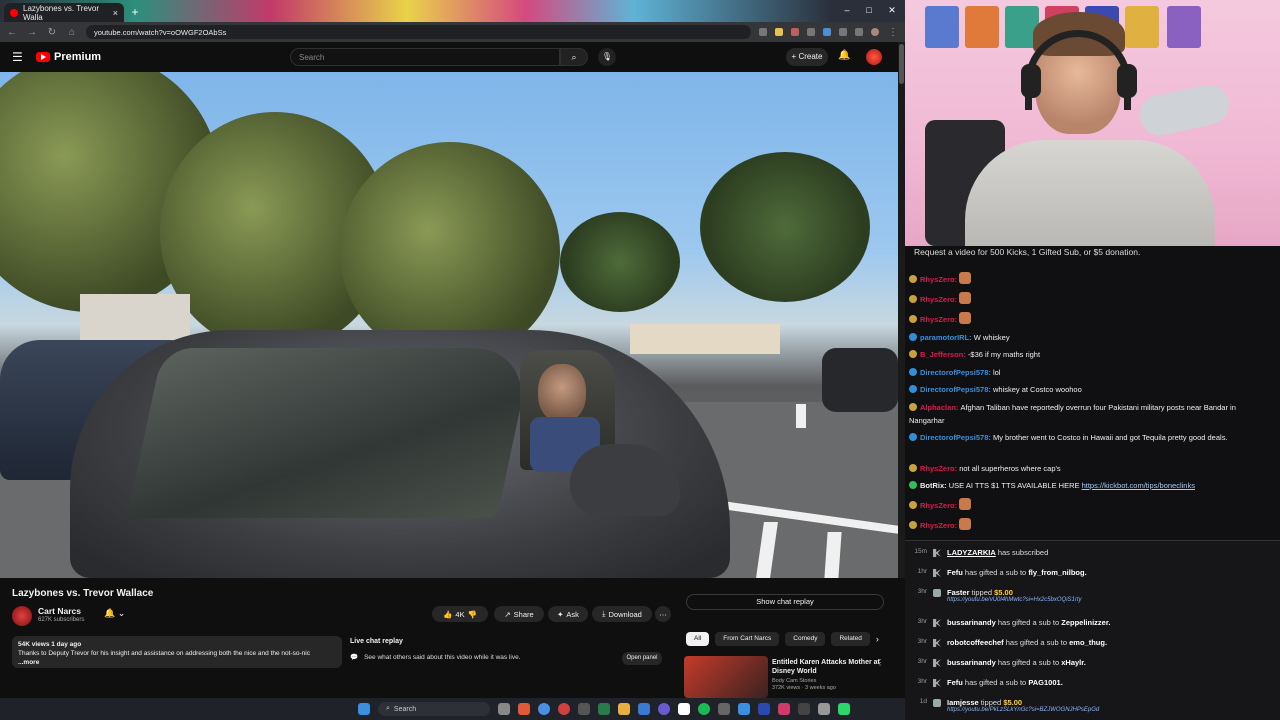 This screenshot has height=720, width=1280. I want to click on channel-name: Cart Narcs, so click(59, 611).